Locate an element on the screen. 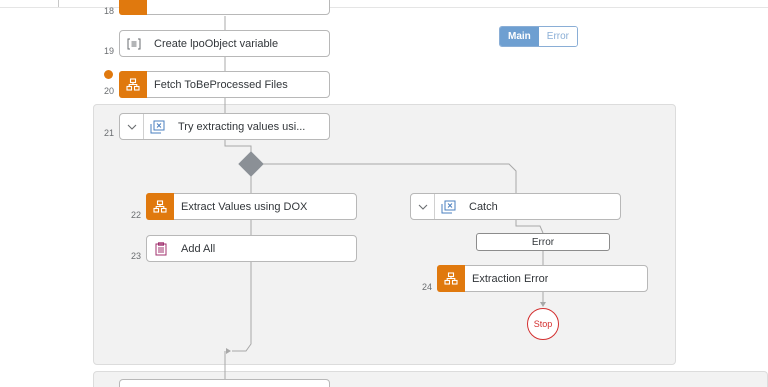  stop-node: Stop is located at coordinates (543, 324).